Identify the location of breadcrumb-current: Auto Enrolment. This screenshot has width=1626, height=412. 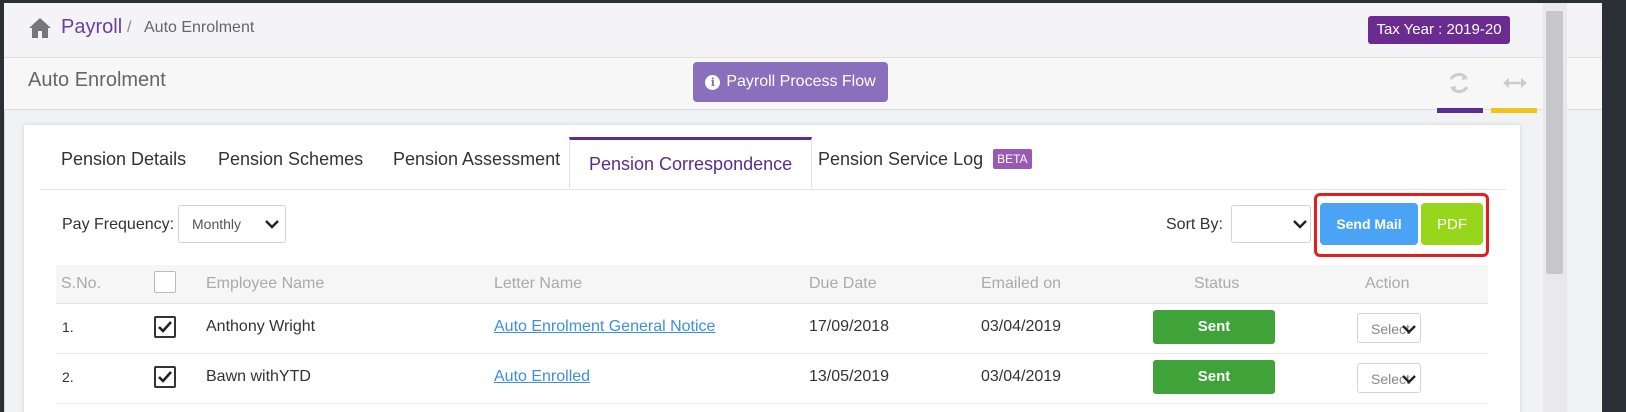
(199, 27).